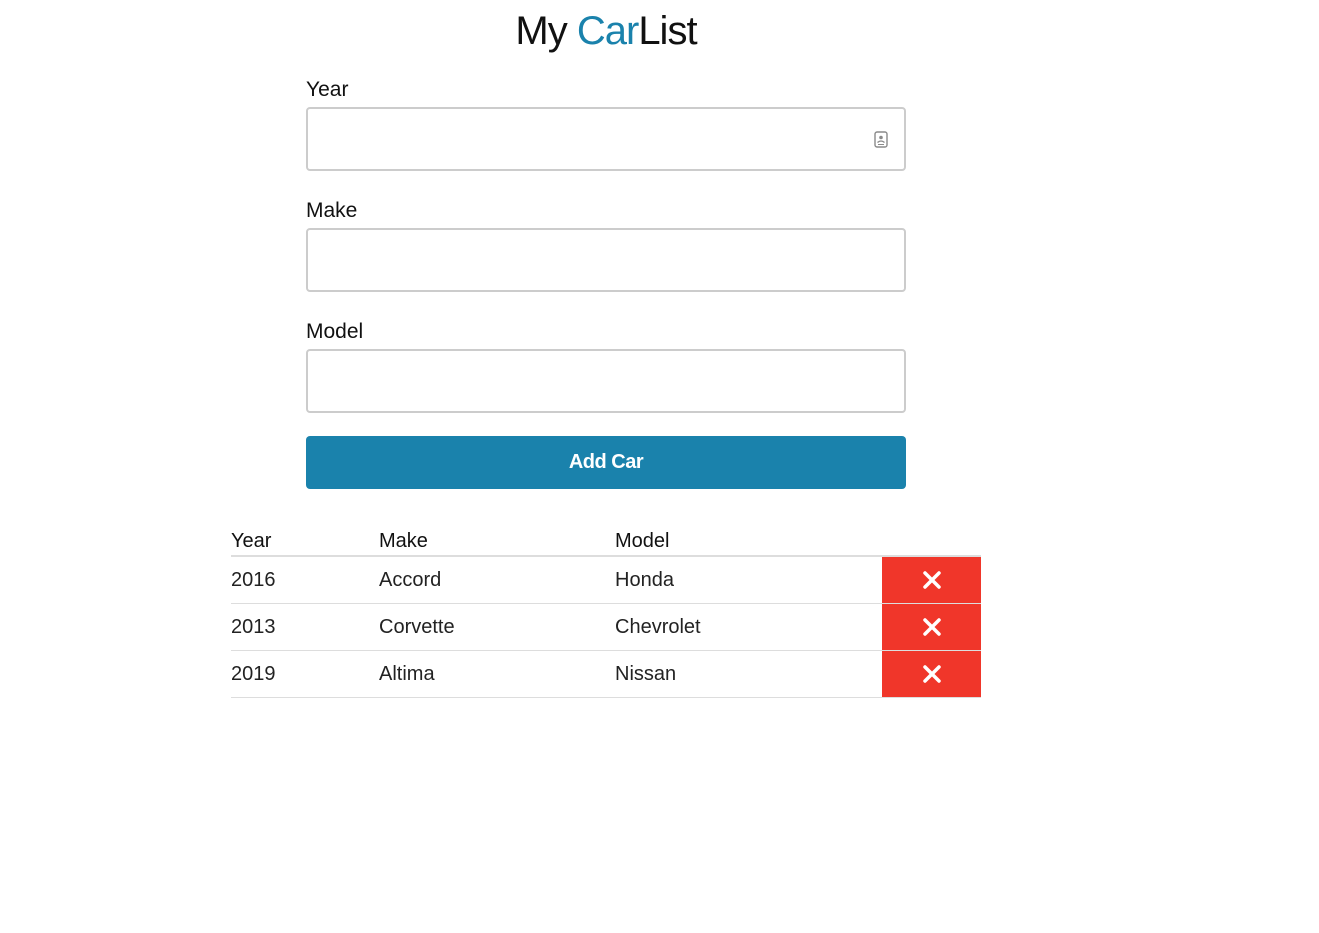 The width and height of the screenshot is (1319, 933). Describe the element at coordinates (497, 674) in the screenshot. I see `cell-make: Altima` at that location.